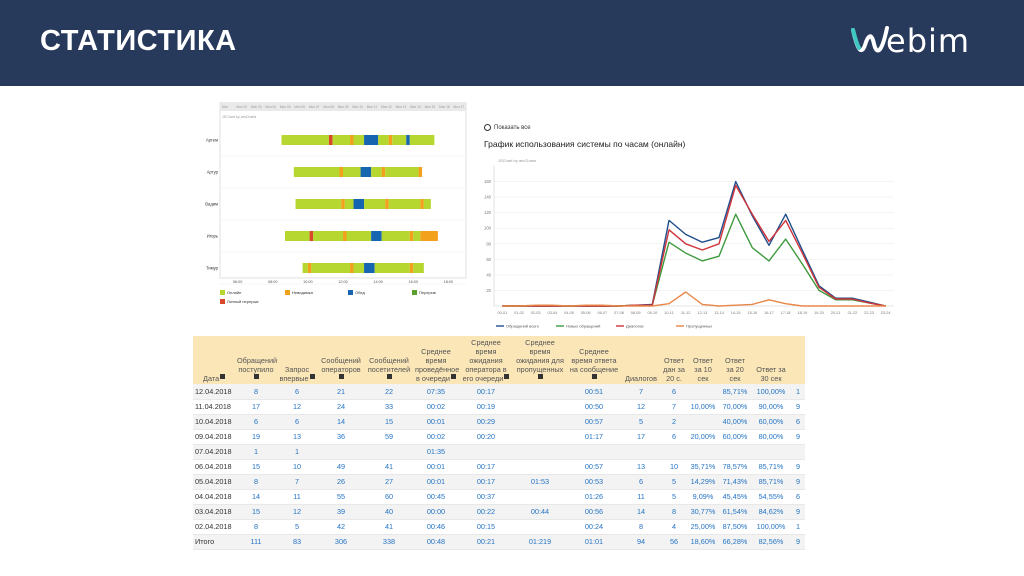 This screenshot has height=576, width=1024. What do you see at coordinates (486, 527) in the screenshot?
I see `table-cell: 00:15` at bounding box center [486, 527].